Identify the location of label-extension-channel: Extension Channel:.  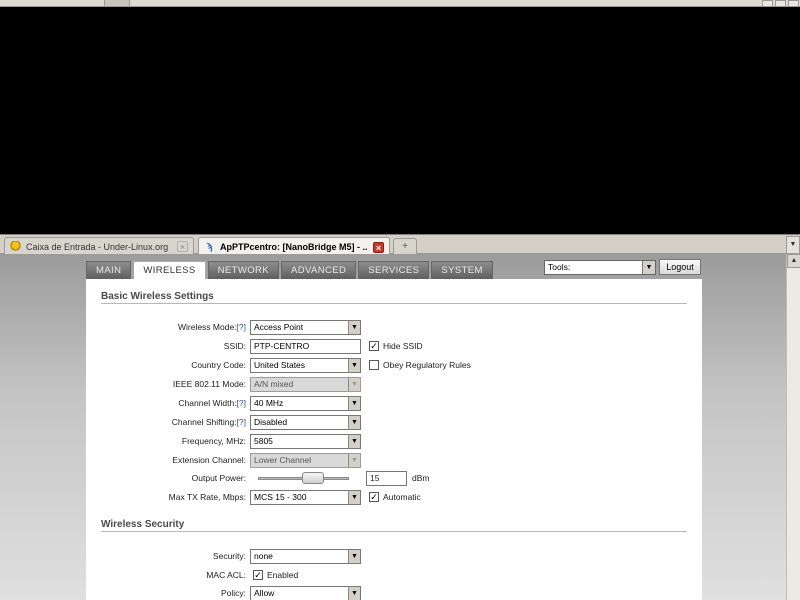
(209, 460).